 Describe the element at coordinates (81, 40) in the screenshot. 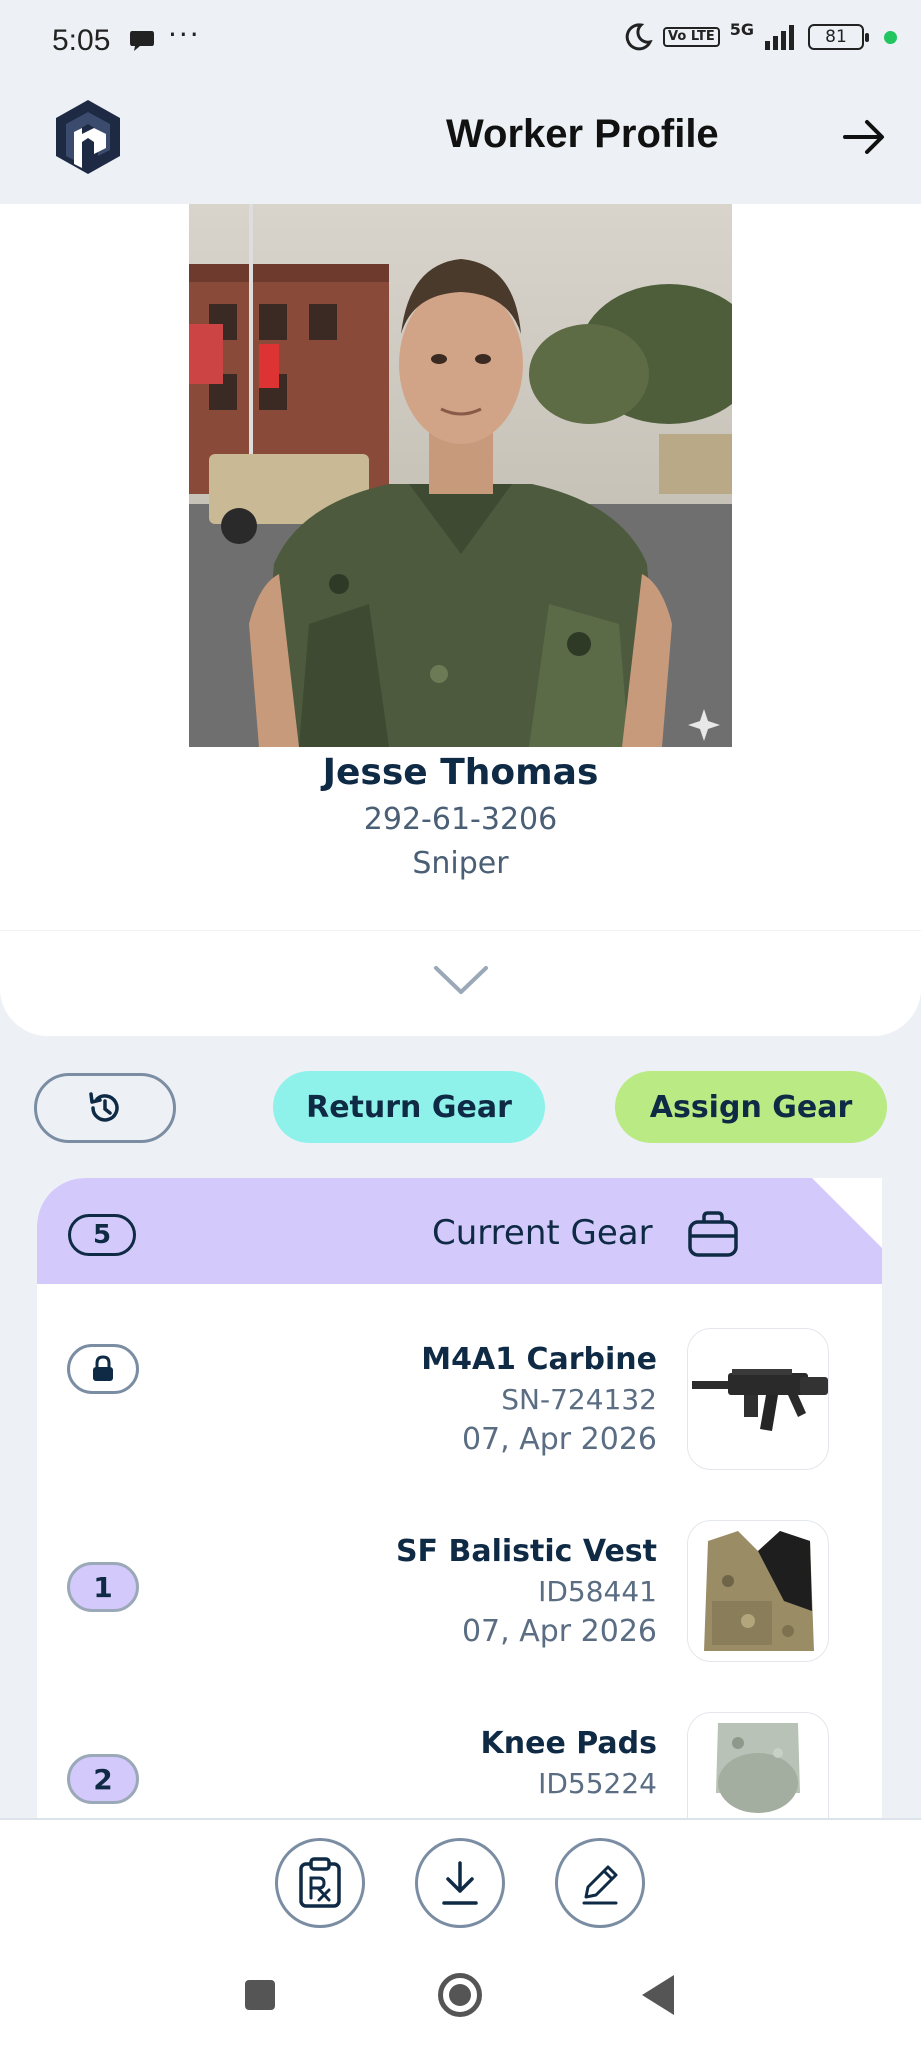

I see `status-time: 5:05` at that location.